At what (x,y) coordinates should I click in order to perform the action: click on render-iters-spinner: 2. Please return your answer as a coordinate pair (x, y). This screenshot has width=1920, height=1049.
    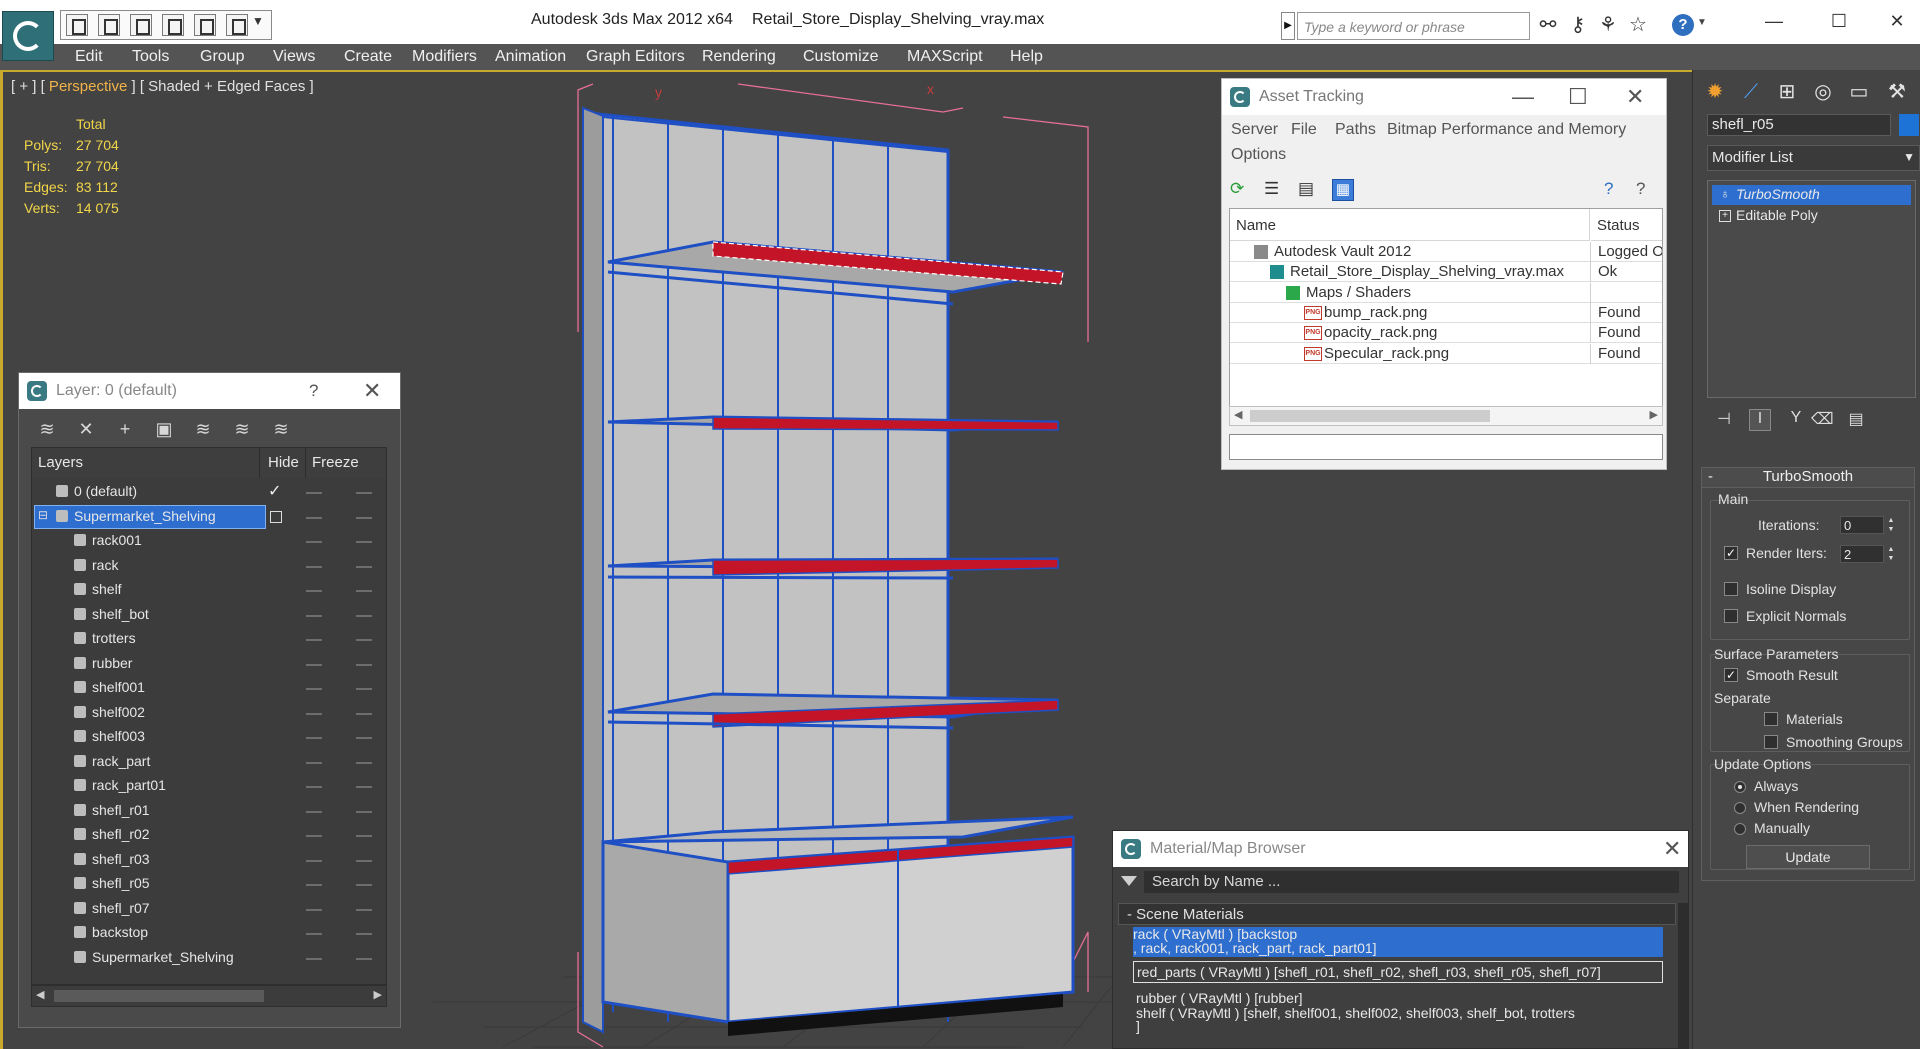
    Looking at the image, I should click on (1862, 554).